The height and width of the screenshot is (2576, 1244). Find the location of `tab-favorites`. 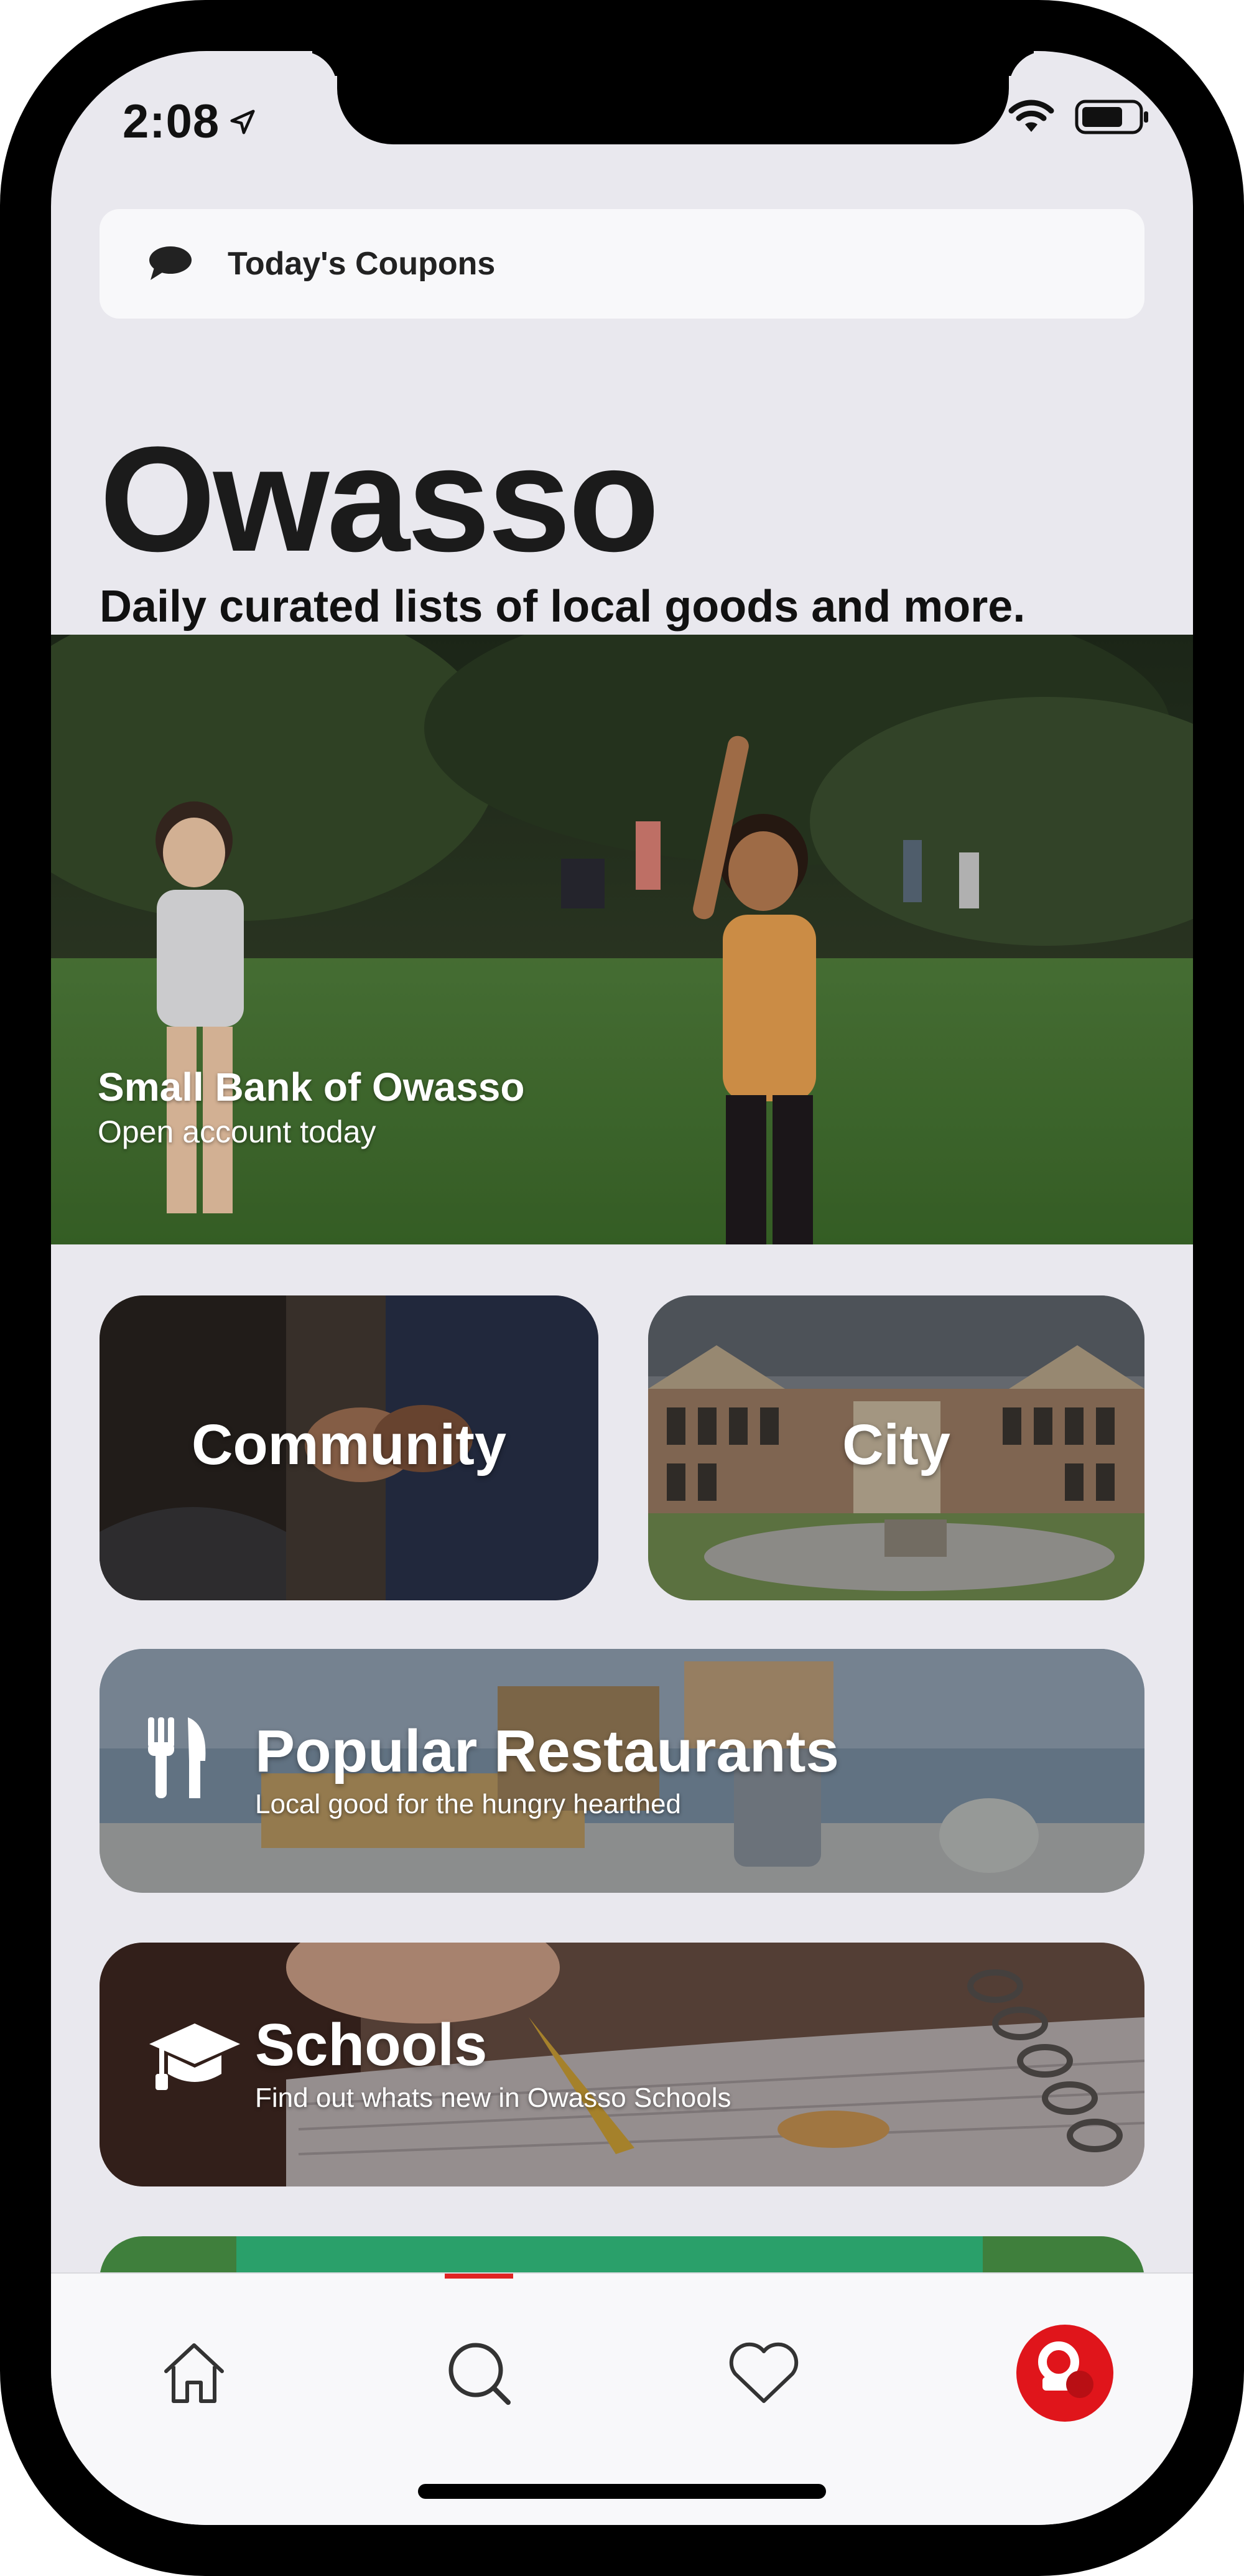

tab-favorites is located at coordinates (764, 2373).